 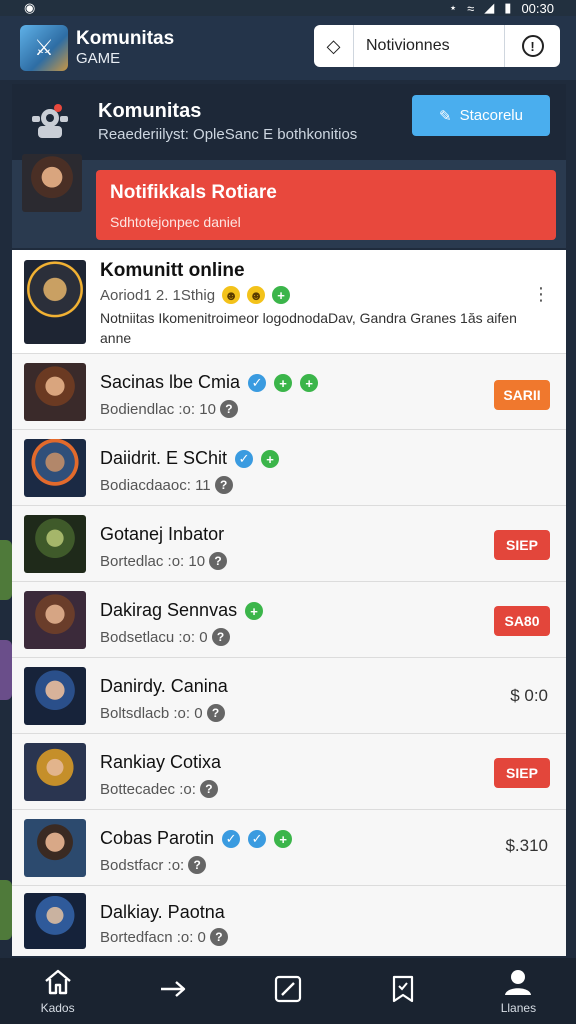 I want to click on list-item-meta: Bortedfacn :o: 0?, so click(x=164, y=937).